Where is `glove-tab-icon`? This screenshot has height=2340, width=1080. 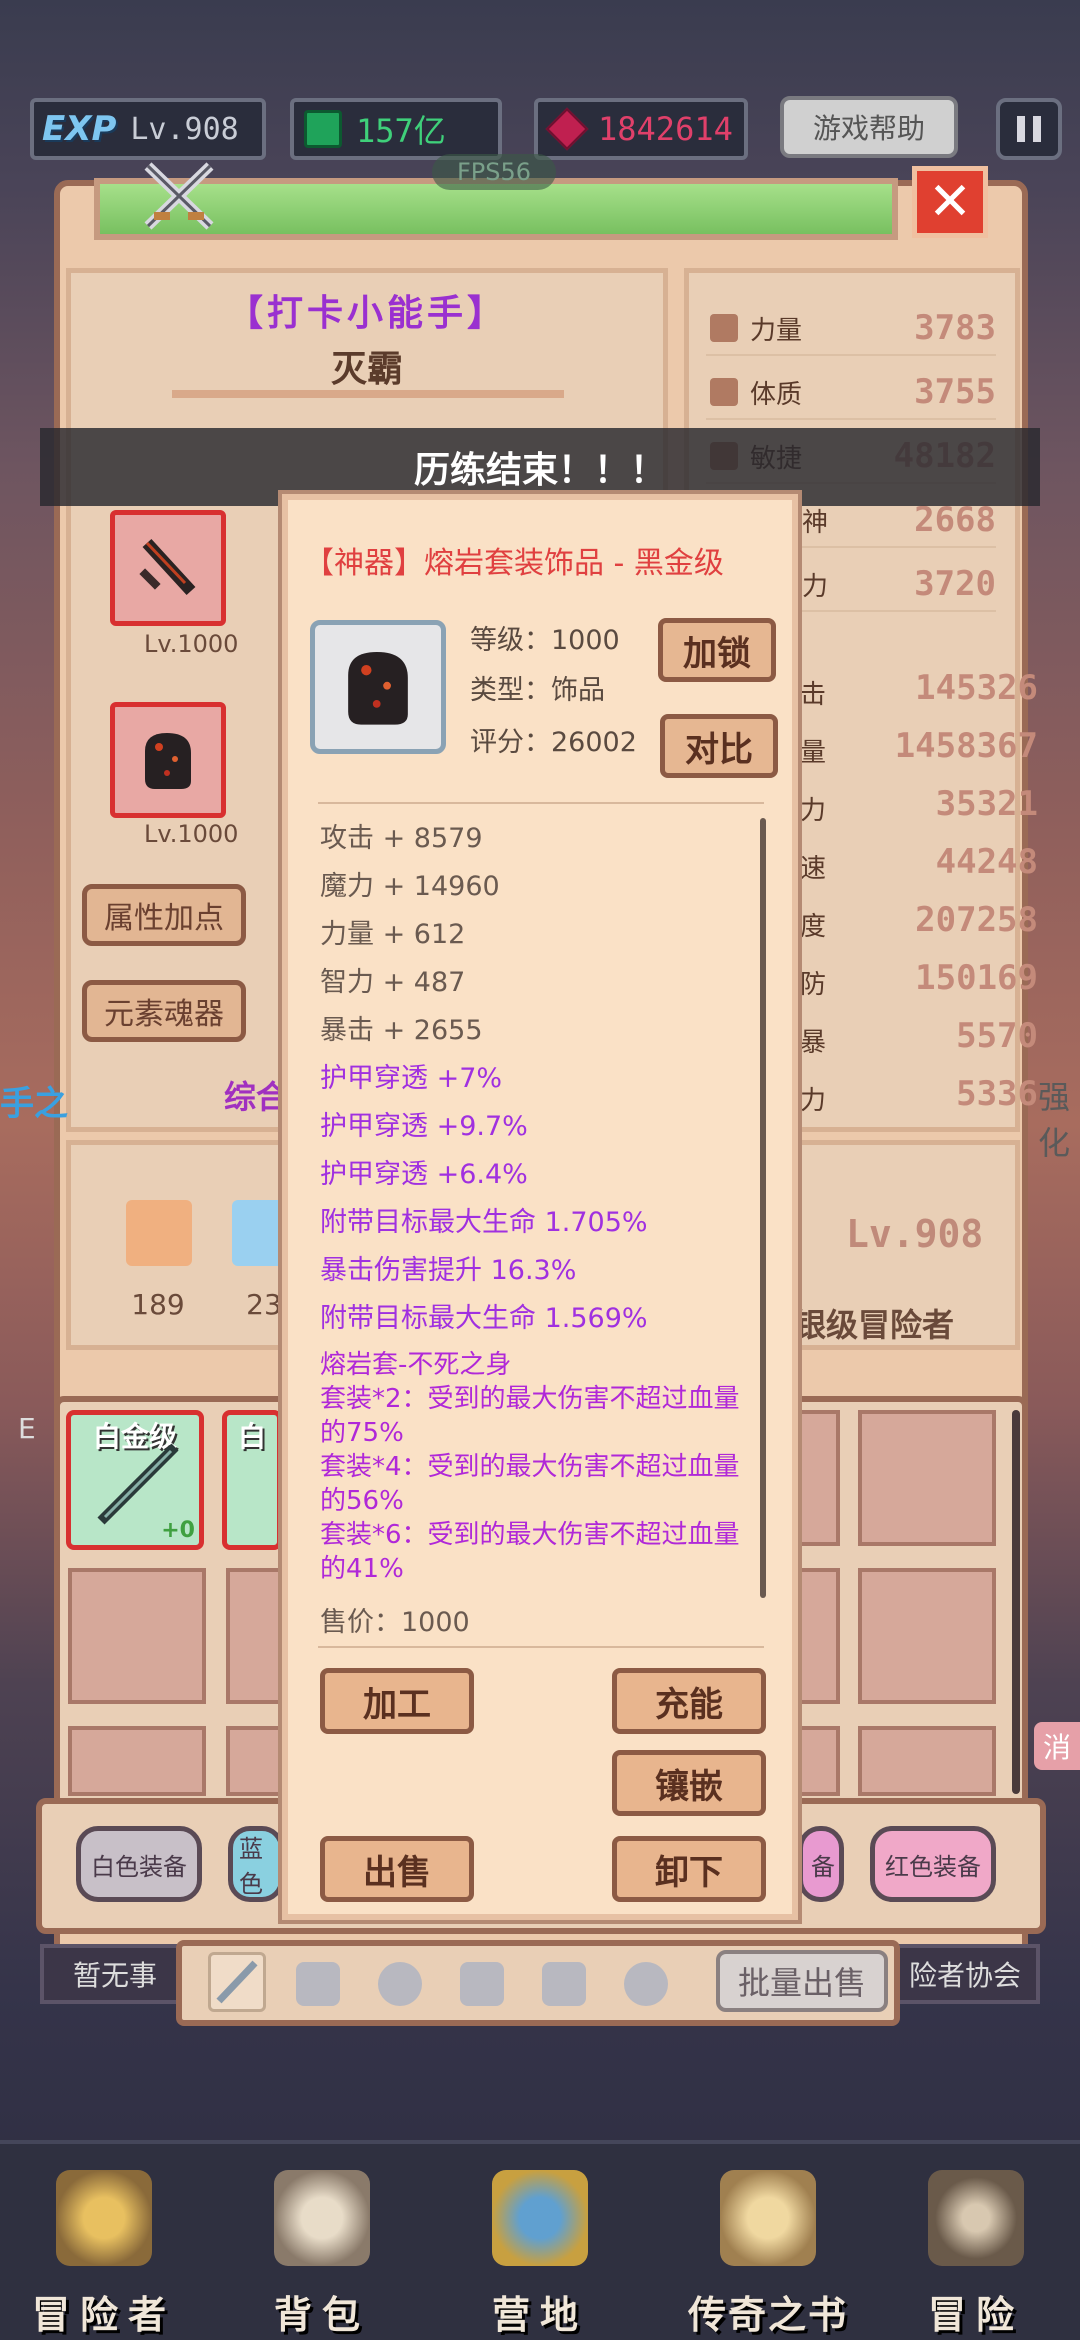 glove-tab-icon is located at coordinates (646, 1984).